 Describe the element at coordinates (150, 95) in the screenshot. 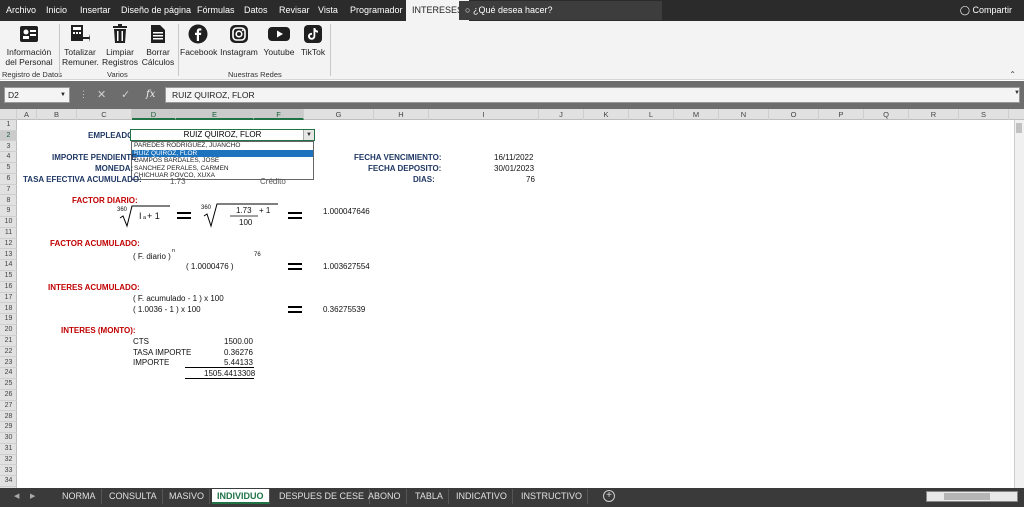

I see `insert-function-icon: fx` at that location.